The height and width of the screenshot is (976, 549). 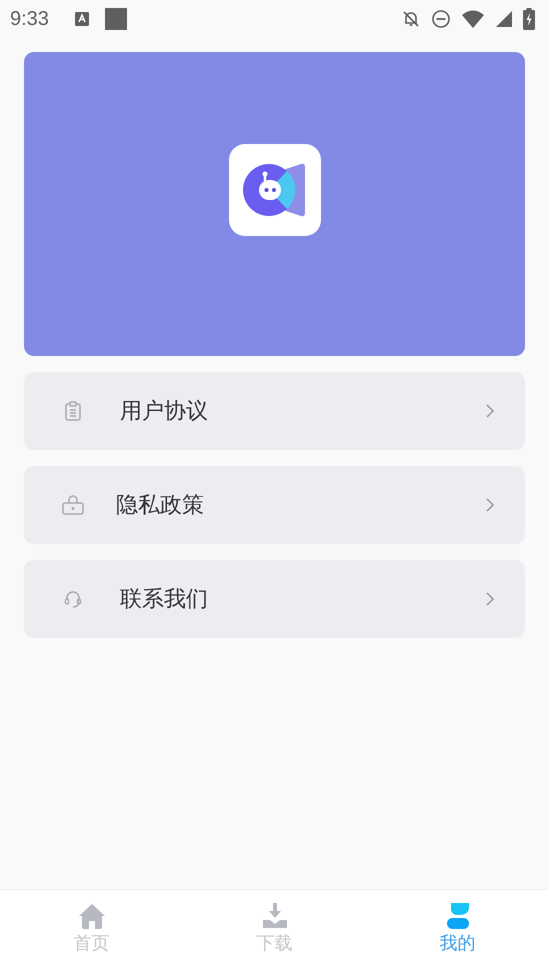 What do you see at coordinates (274, 599) in the screenshot?
I see `menu-item: 联系我们` at bounding box center [274, 599].